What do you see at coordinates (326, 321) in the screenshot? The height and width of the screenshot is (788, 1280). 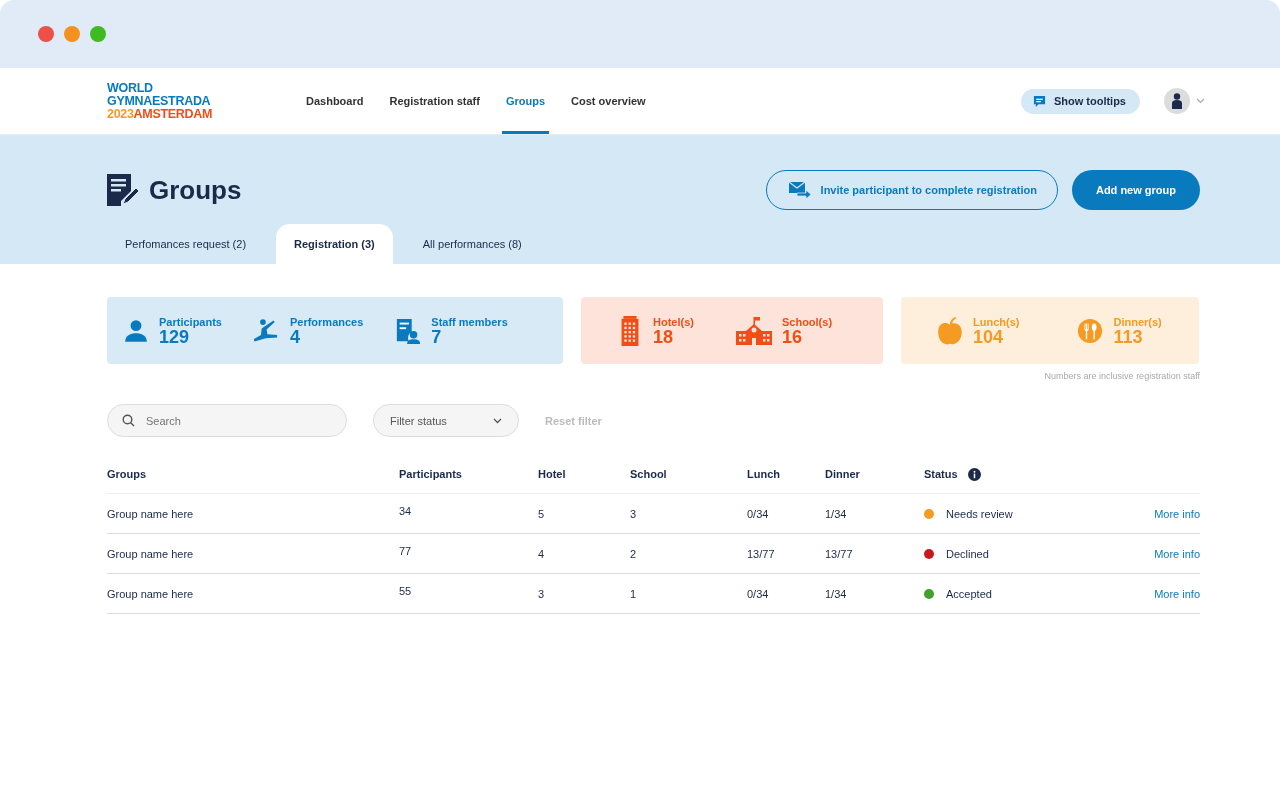 I see `stat-label: Performances` at bounding box center [326, 321].